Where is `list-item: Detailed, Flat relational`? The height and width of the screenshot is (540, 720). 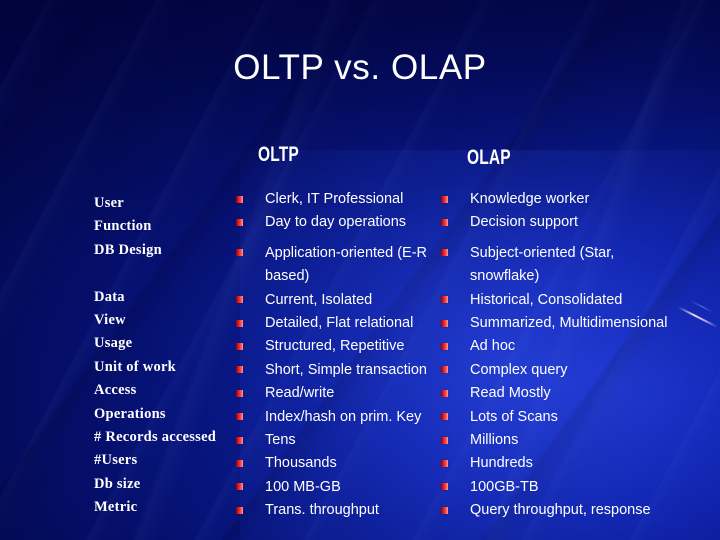 list-item: Detailed, Flat relational is located at coordinates (334, 323).